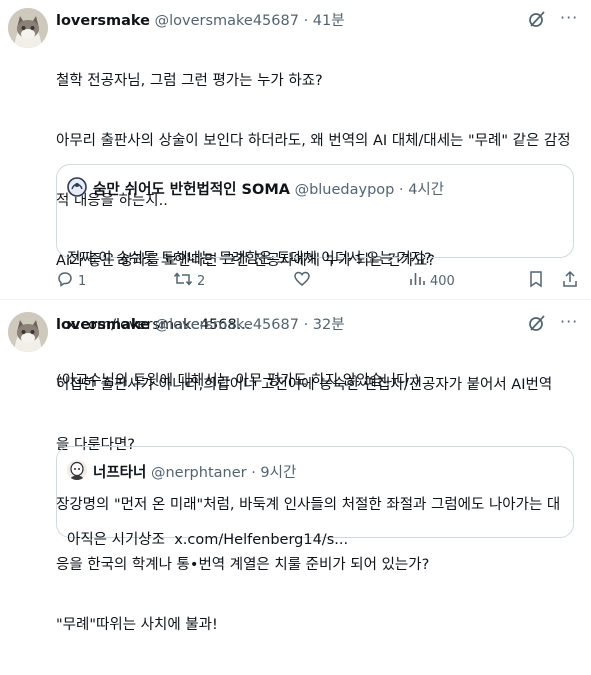 The width and height of the screenshot is (591, 675). I want to click on reply-icon, so click(65, 281).